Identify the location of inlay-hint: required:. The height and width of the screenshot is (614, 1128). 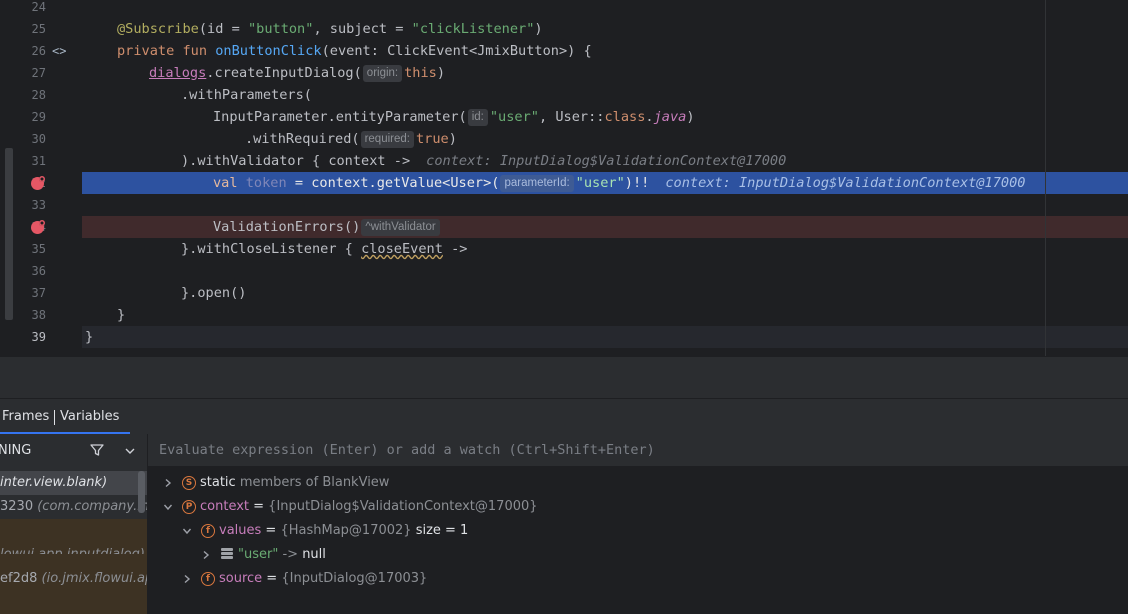
(387, 139).